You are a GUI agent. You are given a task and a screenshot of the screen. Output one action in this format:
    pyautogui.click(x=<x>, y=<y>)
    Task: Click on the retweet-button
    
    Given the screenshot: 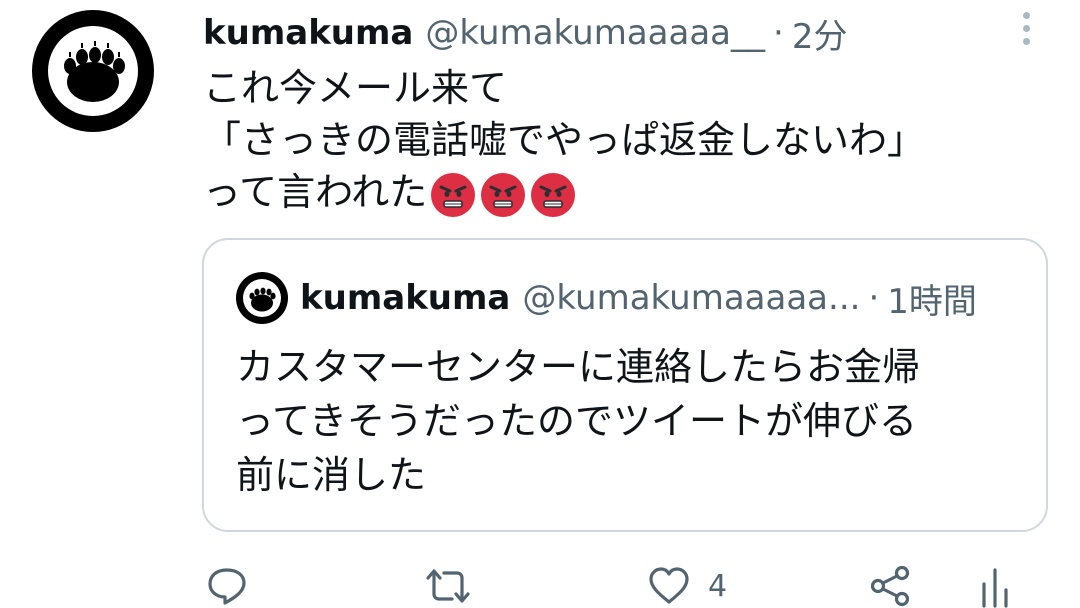 What is the action you would take?
    pyautogui.click(x=448, y=586)
    